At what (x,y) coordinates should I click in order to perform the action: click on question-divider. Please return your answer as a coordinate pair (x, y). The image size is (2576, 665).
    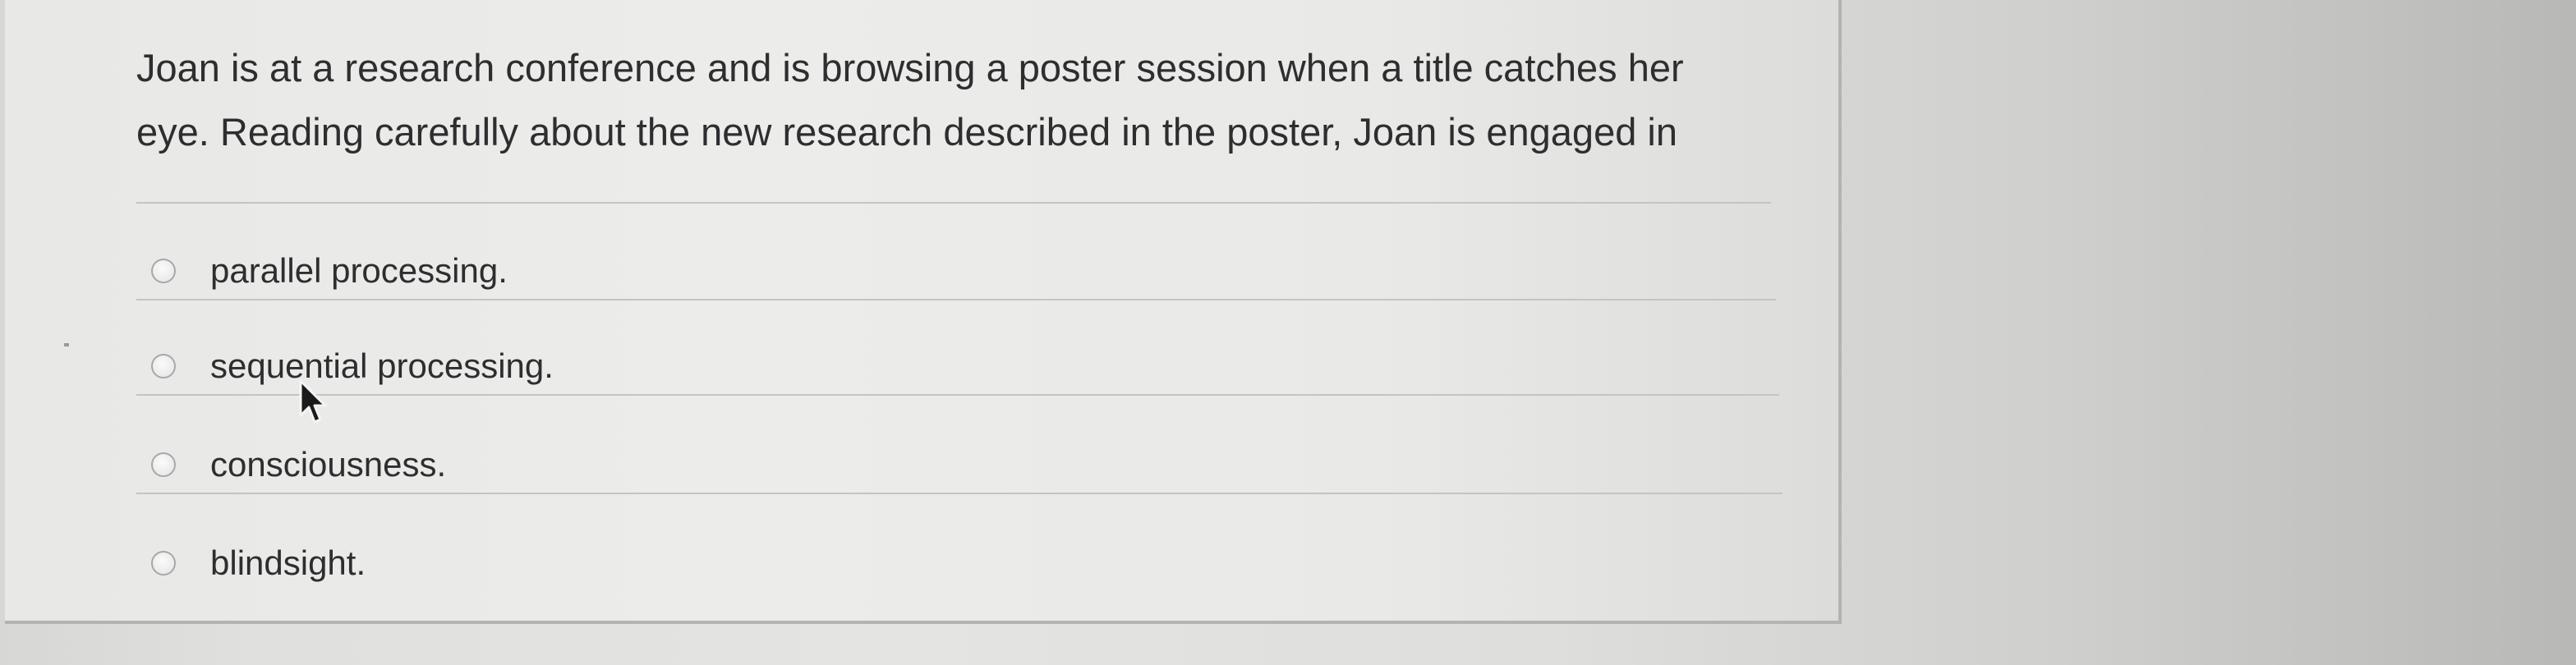
    Looking at the image, I should click on (953, 203).